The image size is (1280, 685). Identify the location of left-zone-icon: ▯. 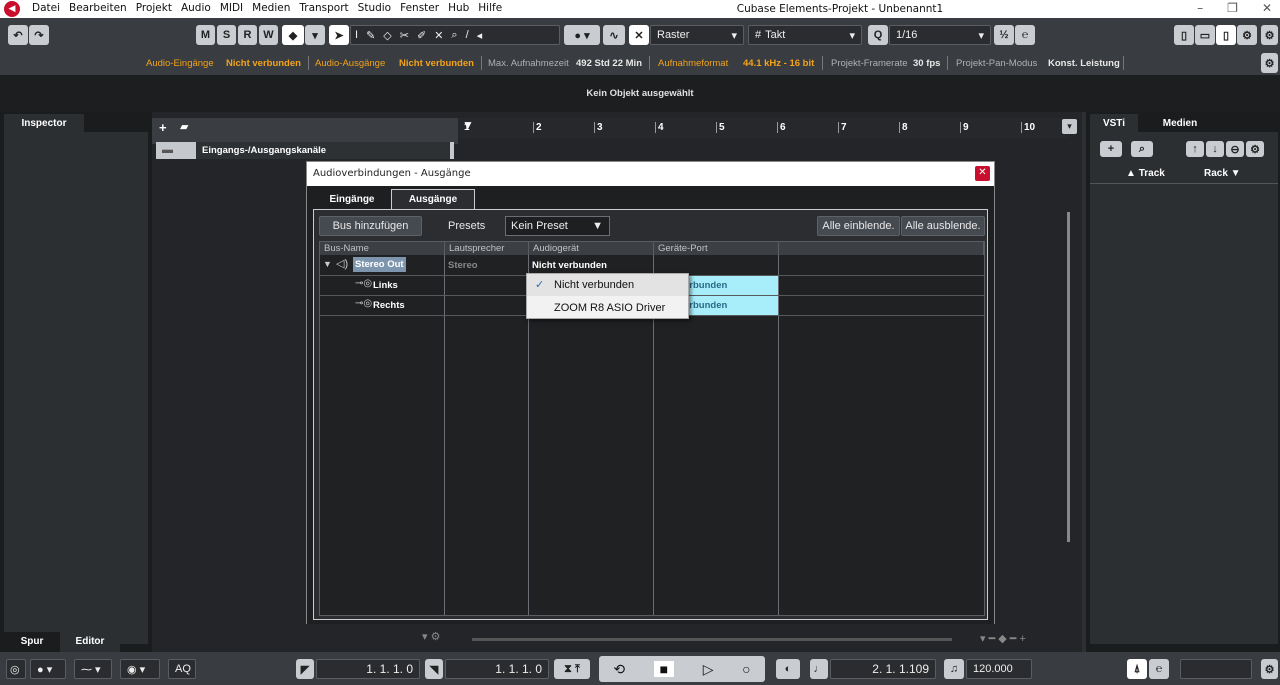
(1184, 35).